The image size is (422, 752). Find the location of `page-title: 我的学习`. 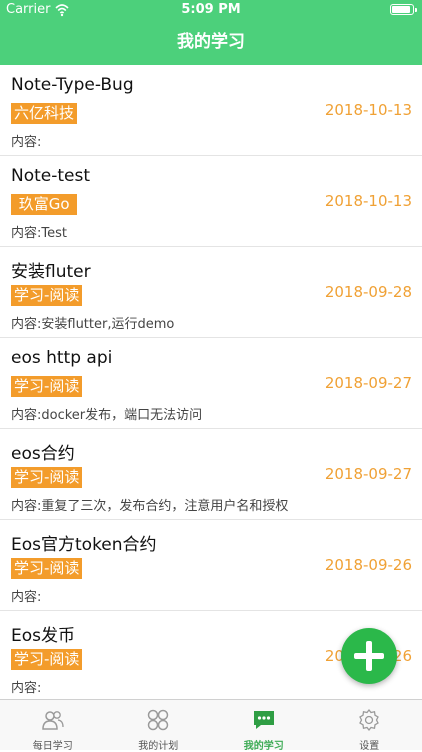

page-title: 我的学习 is located at coordinates (211, 42).